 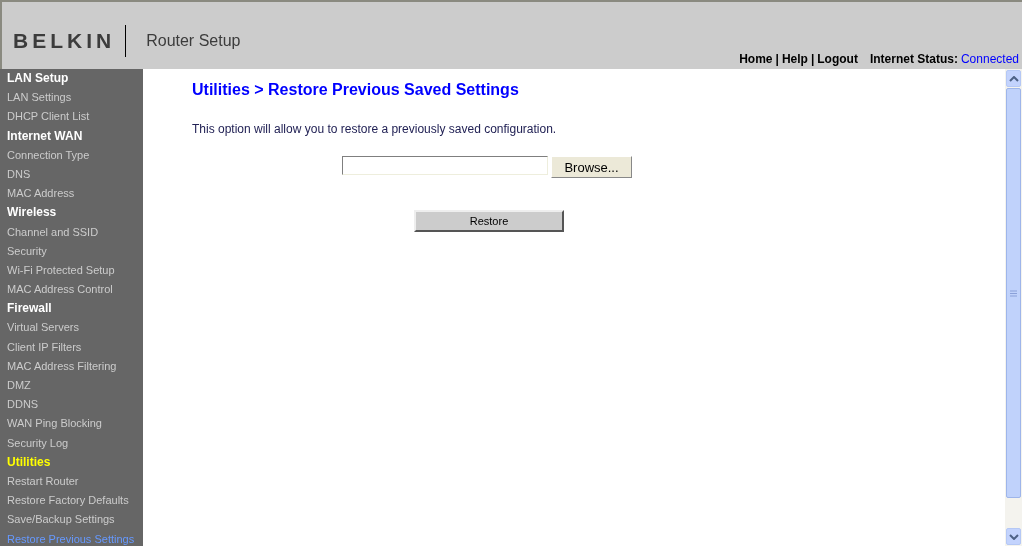 I want to click on page-title: Utilities > Restore Previous Saved Settings, so click(x=356, y=90).